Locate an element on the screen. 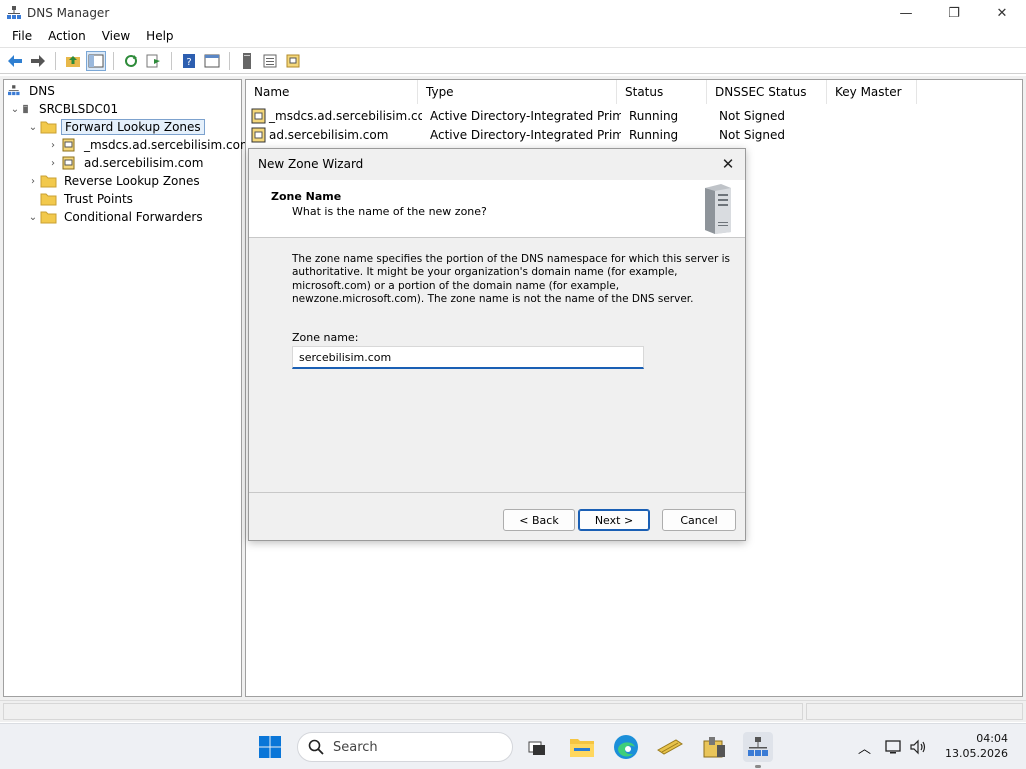 This screenshot has height=769, width=1026. dialog-close-button: ✕ is located at coordinates (728, 164).